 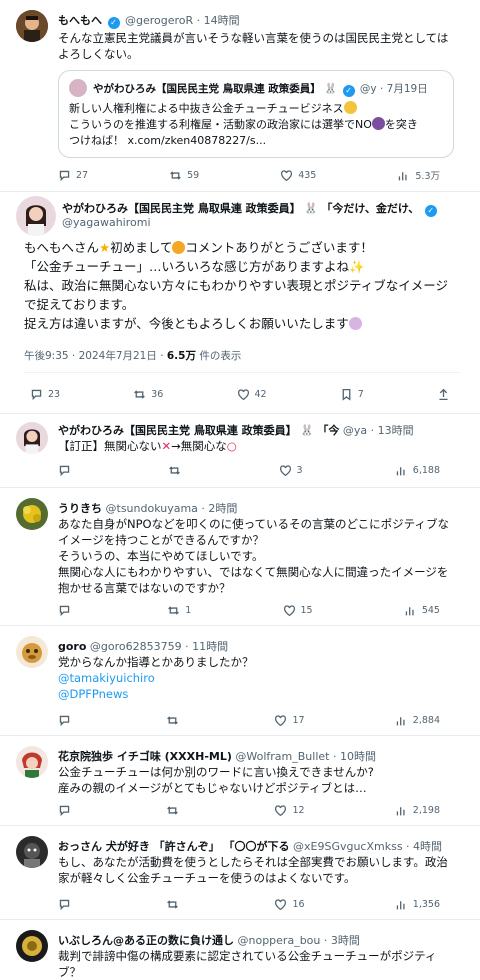 I want to click on repost-button: 36, so click(x=148, y=394).